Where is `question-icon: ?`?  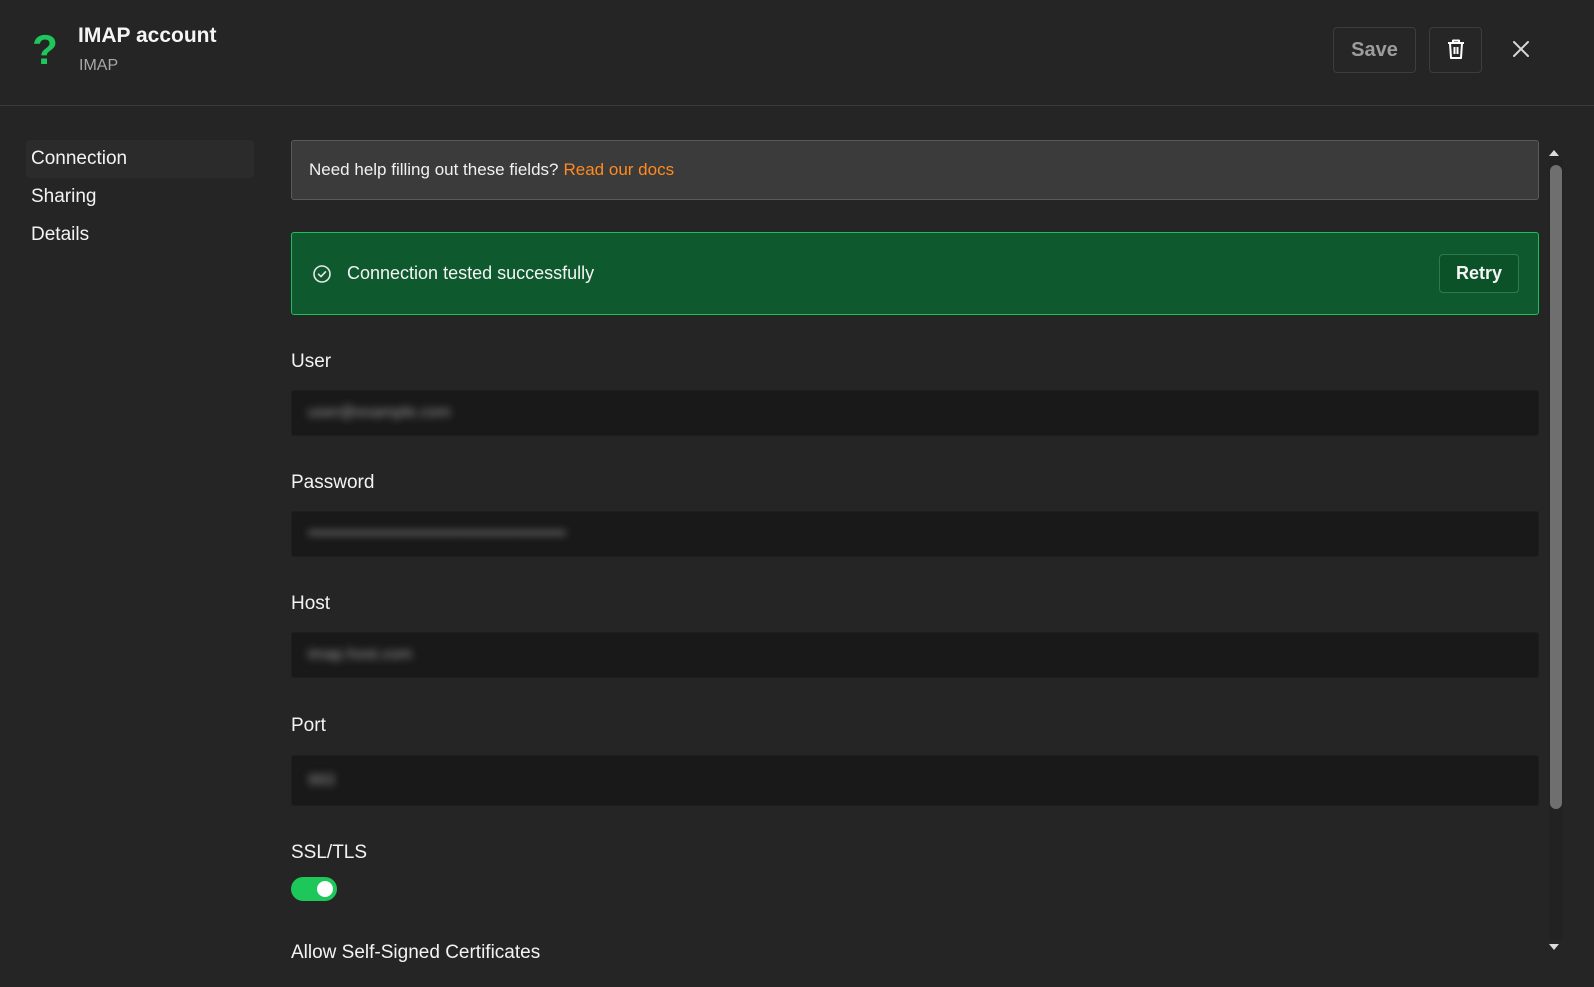
question-icon: ? is located at coordinates (45, 49).